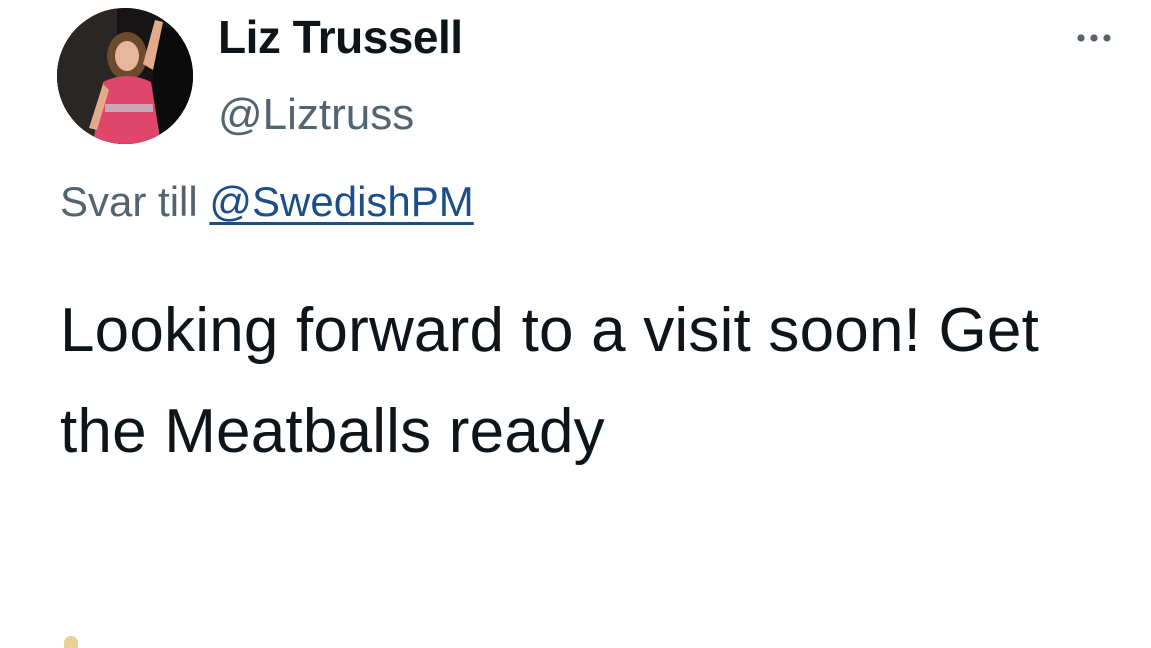 Image resolution: width=1151 pixels, height=648 pixels. I want to click on reply-mention-link: @SwedishPM, so click(341, 201).